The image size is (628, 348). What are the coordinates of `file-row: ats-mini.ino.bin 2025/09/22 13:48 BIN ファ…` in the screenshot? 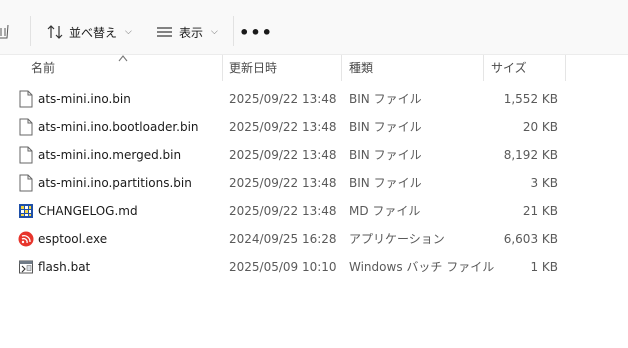 It's located at (314, 99).